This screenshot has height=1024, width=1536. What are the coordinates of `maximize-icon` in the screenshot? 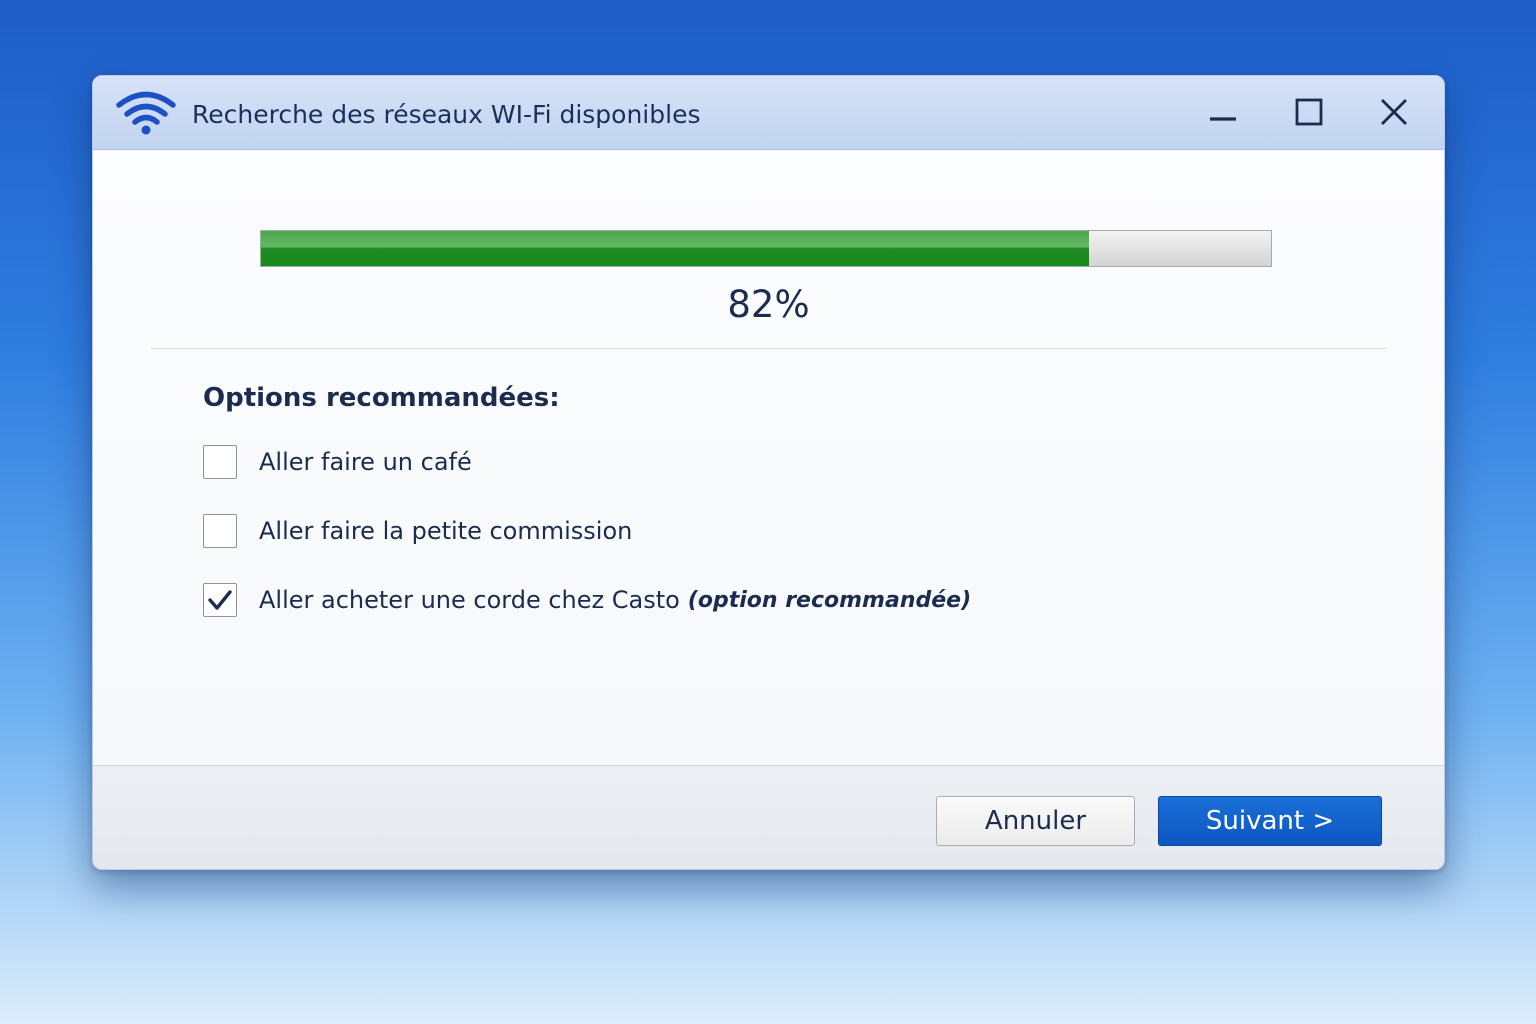 It's located at (1309, 112).